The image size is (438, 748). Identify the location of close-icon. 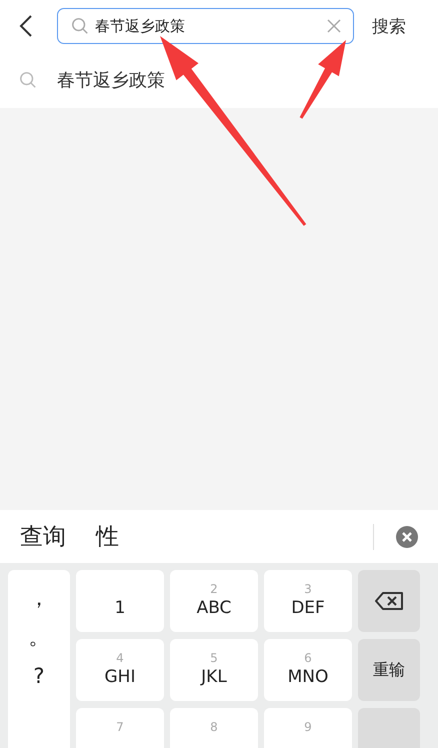
(407, 537).